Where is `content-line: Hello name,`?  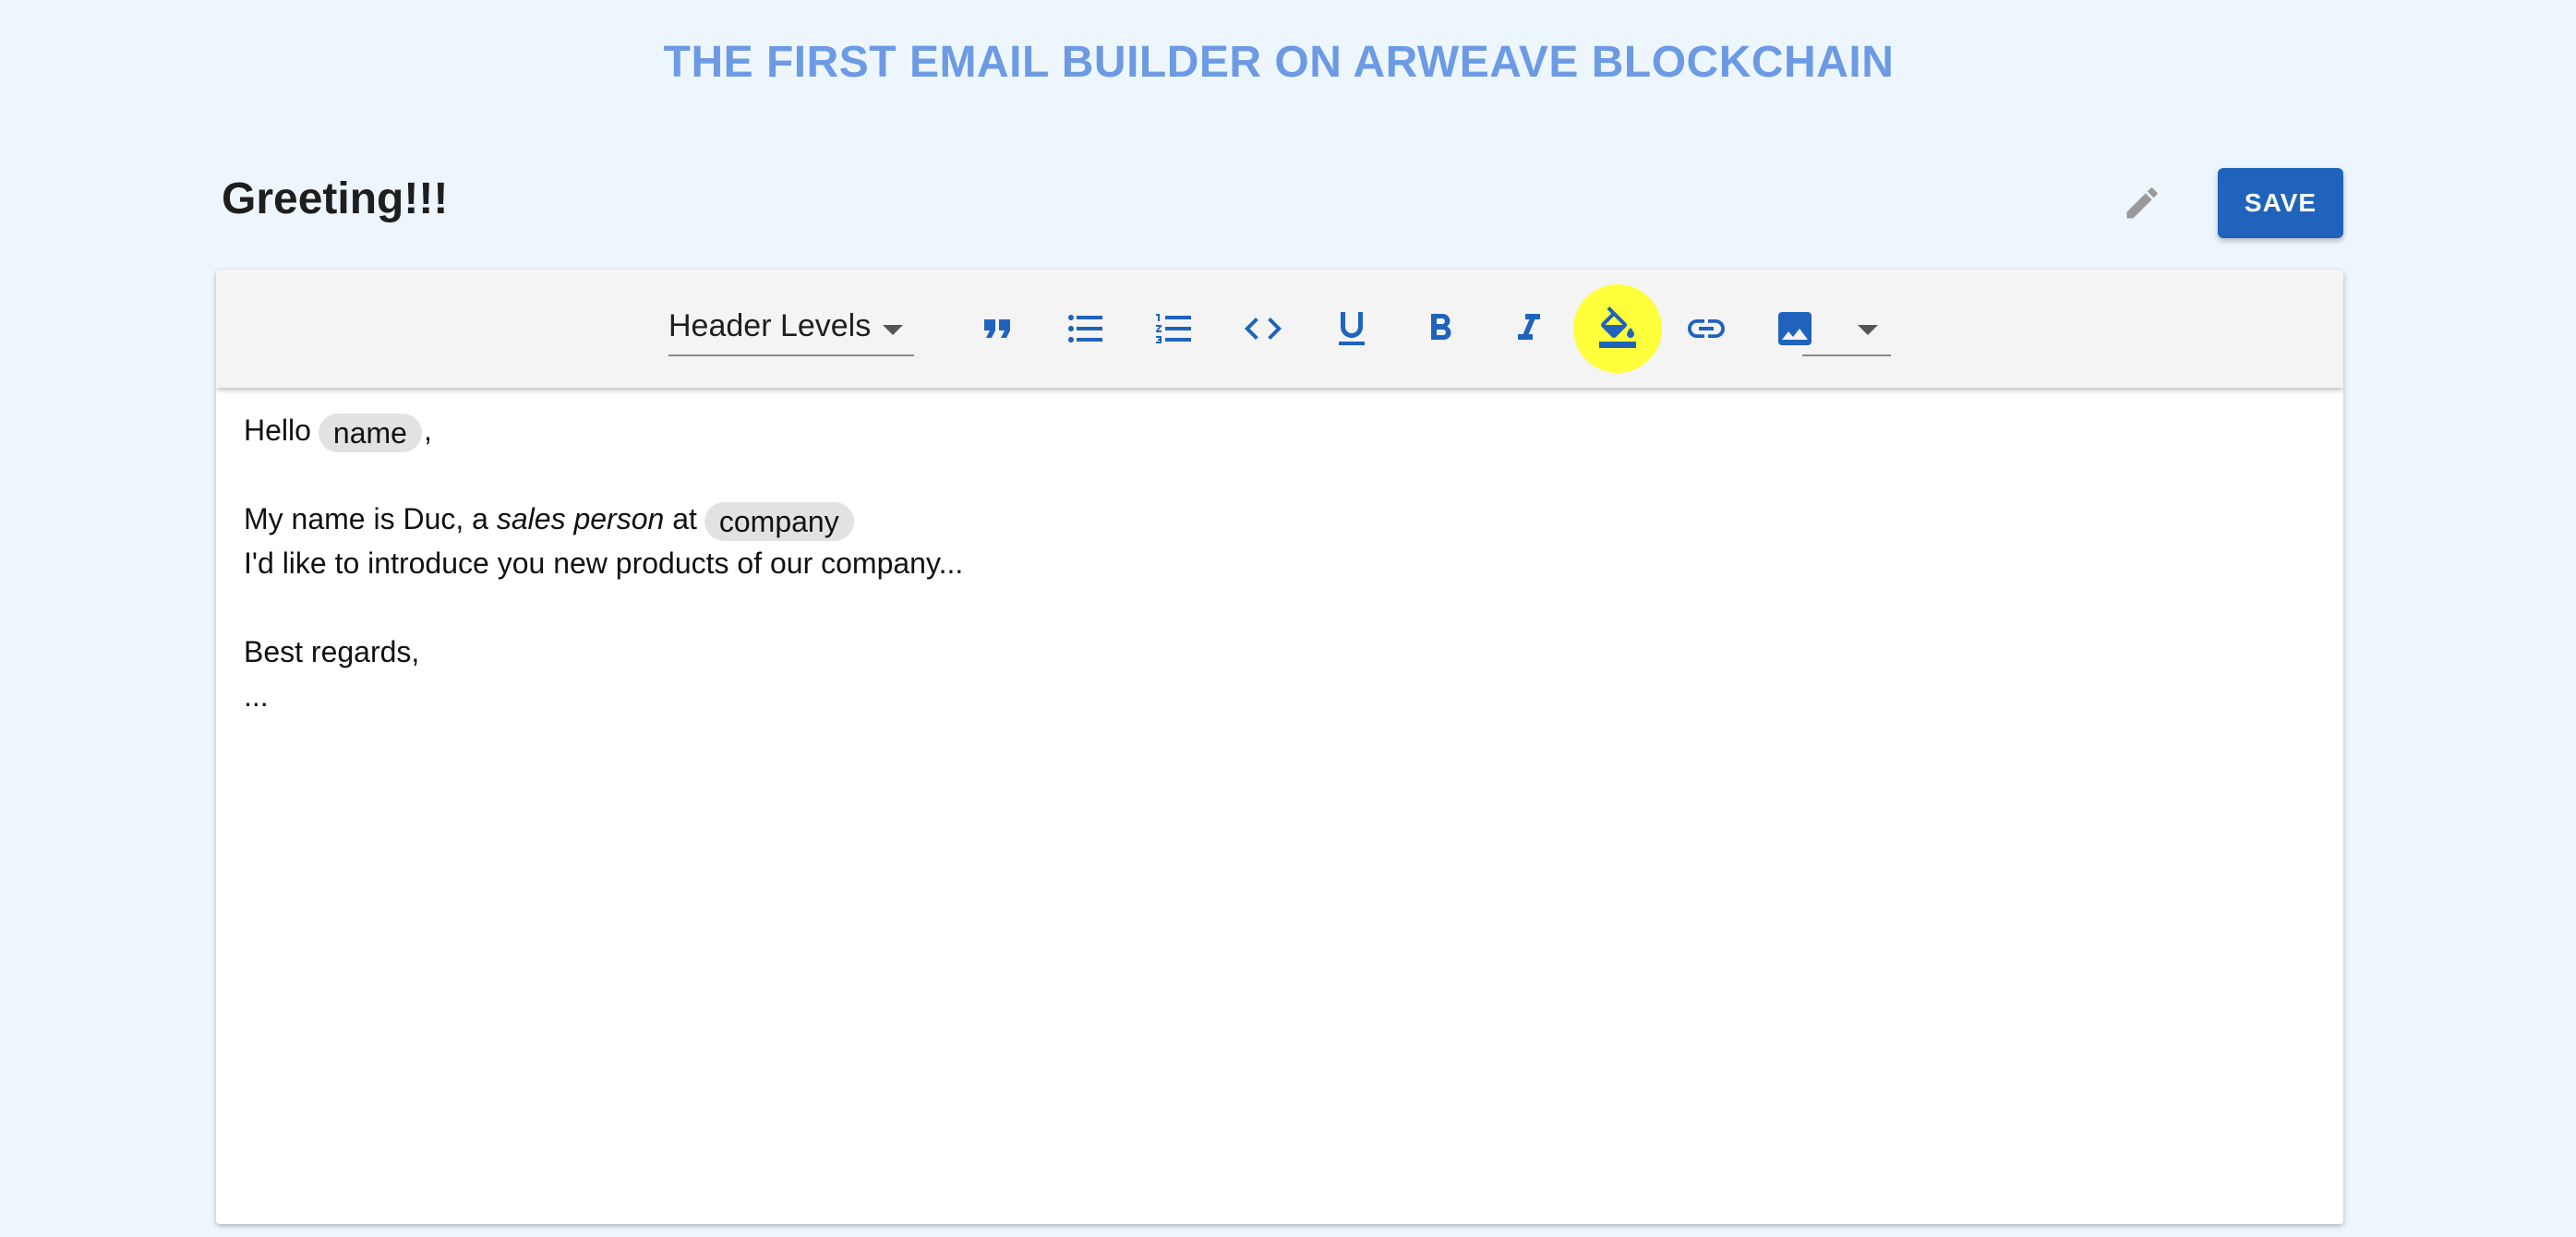 content-line: Hello name, is located at coordinates (1278, 430).